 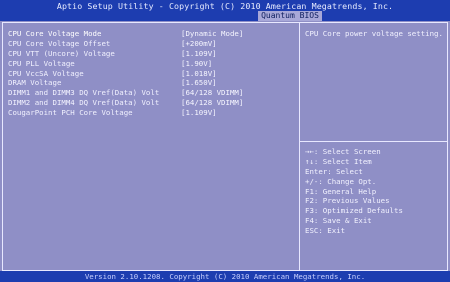 I want to click on setting-value-dram-voltage: [1.650V], so click(x=212, y=83).